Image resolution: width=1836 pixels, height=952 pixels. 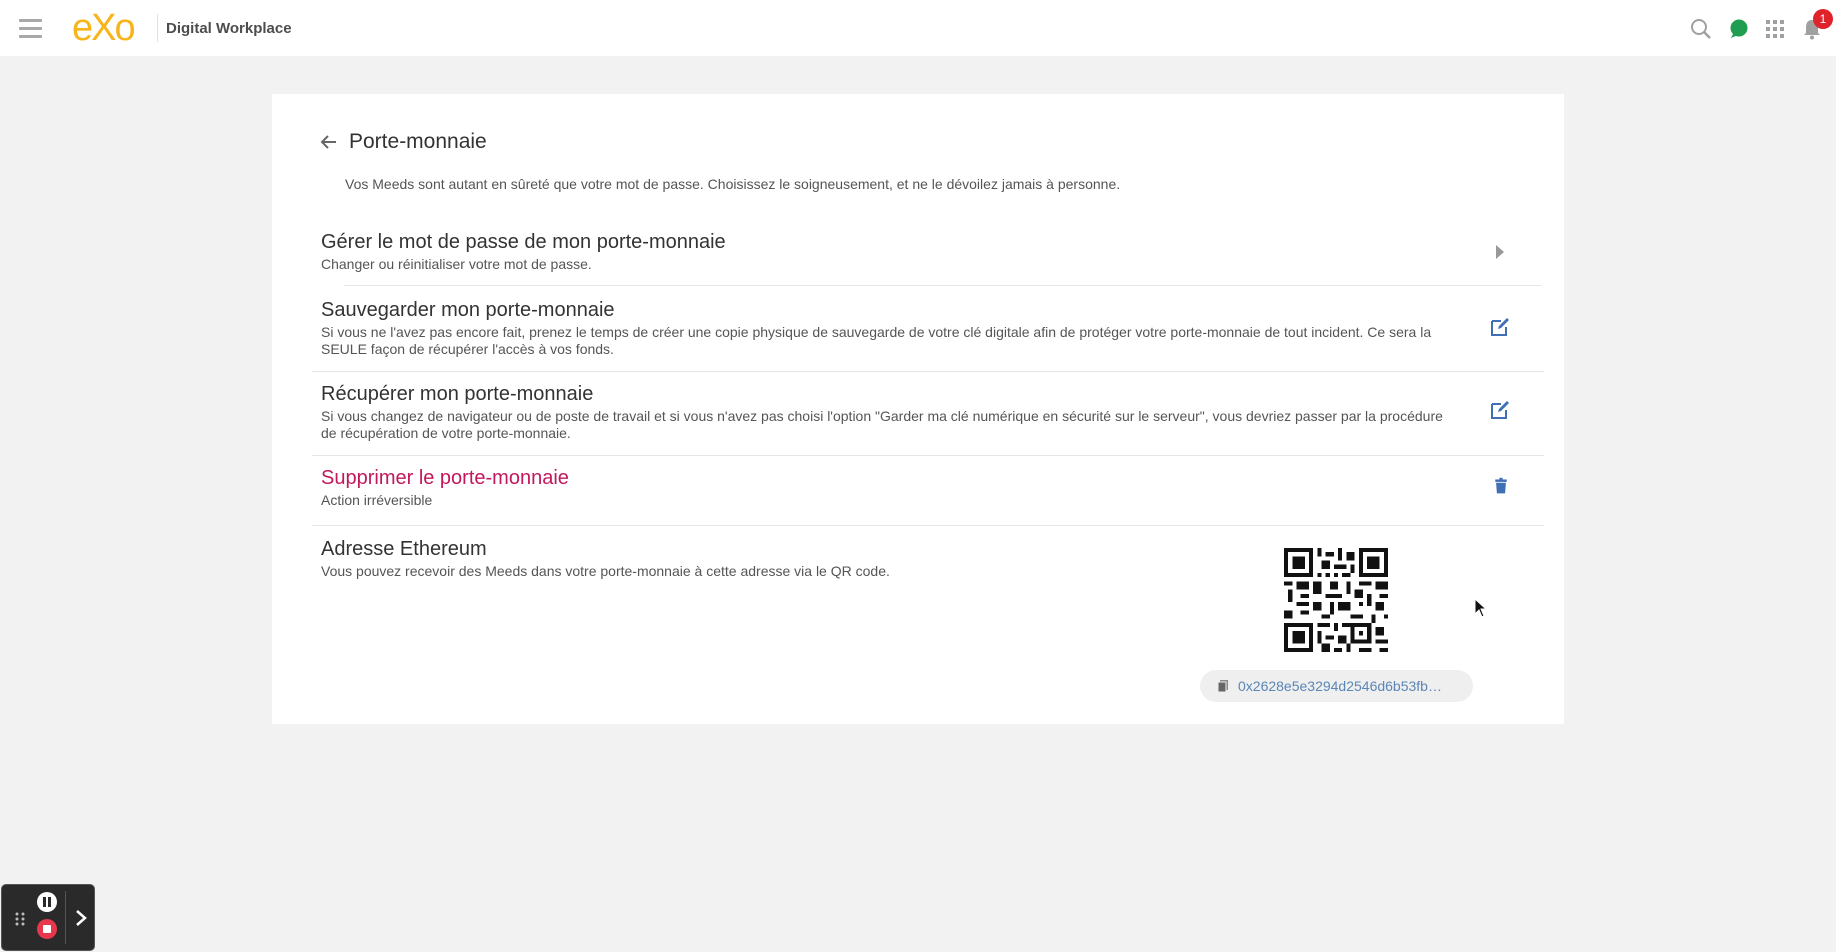 I want to click on mouse-cursor-icon, so click(x=1481, y=607).